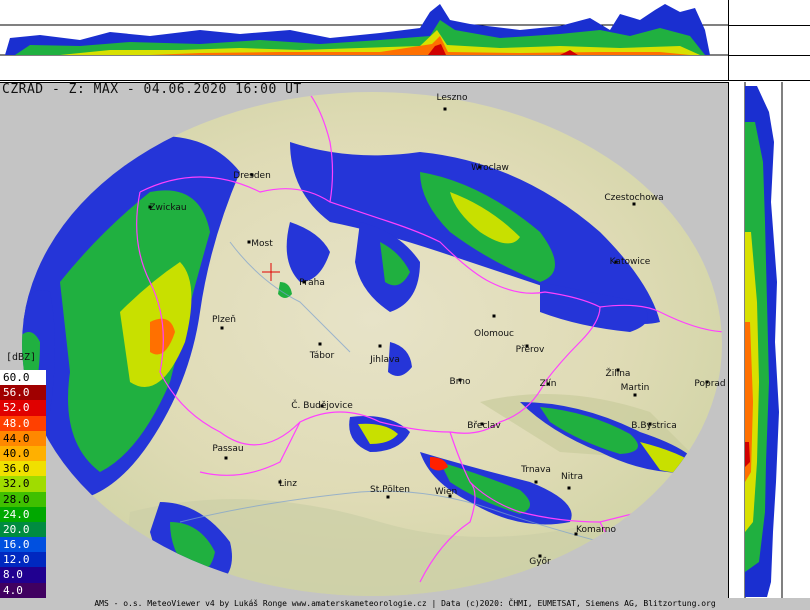 The height and width of the screenshot is (610, 810). Describe the element at coordinates (21, 357) in the screenshot. I see `legend-unit-label: [dBZ]` at that location.